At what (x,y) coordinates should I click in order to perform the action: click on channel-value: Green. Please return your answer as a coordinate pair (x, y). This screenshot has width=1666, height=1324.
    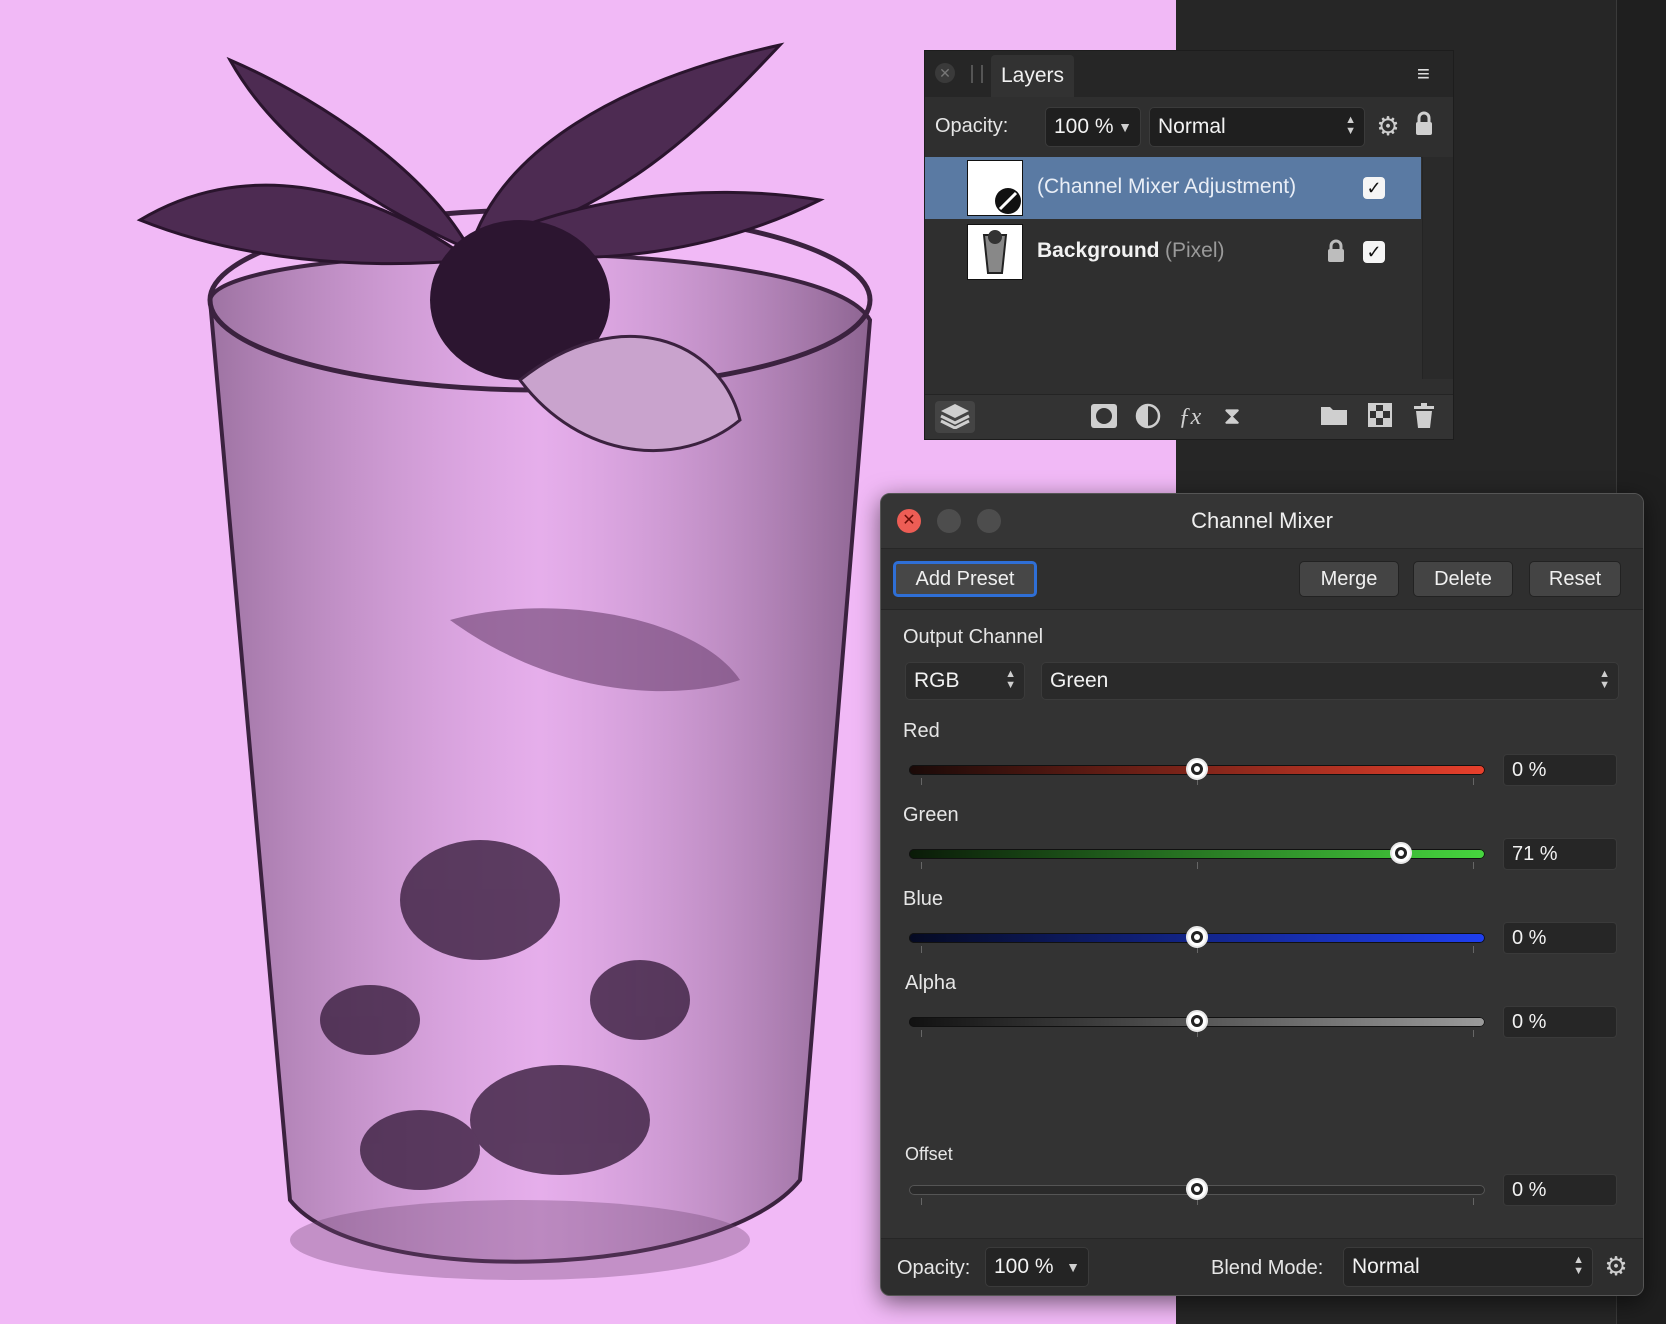
    Looking at the image, I should click on (1079, 680).